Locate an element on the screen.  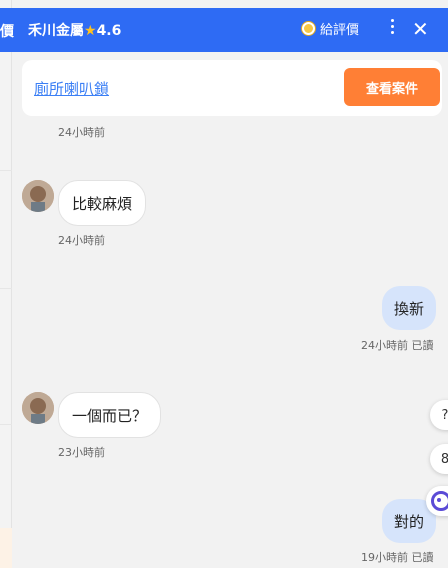
floating-assistant-button is located at coordinates (437, 501).